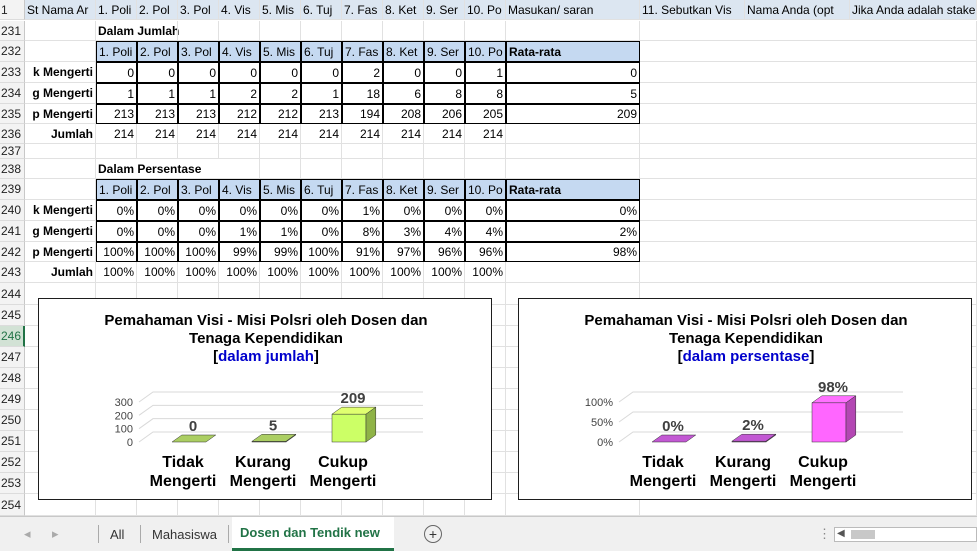 The height and width of the screenshot is (551, 977). Describe the element at coordinates (239, 252) in the screenshot. I see `sheet-cell: 99%` at that location.